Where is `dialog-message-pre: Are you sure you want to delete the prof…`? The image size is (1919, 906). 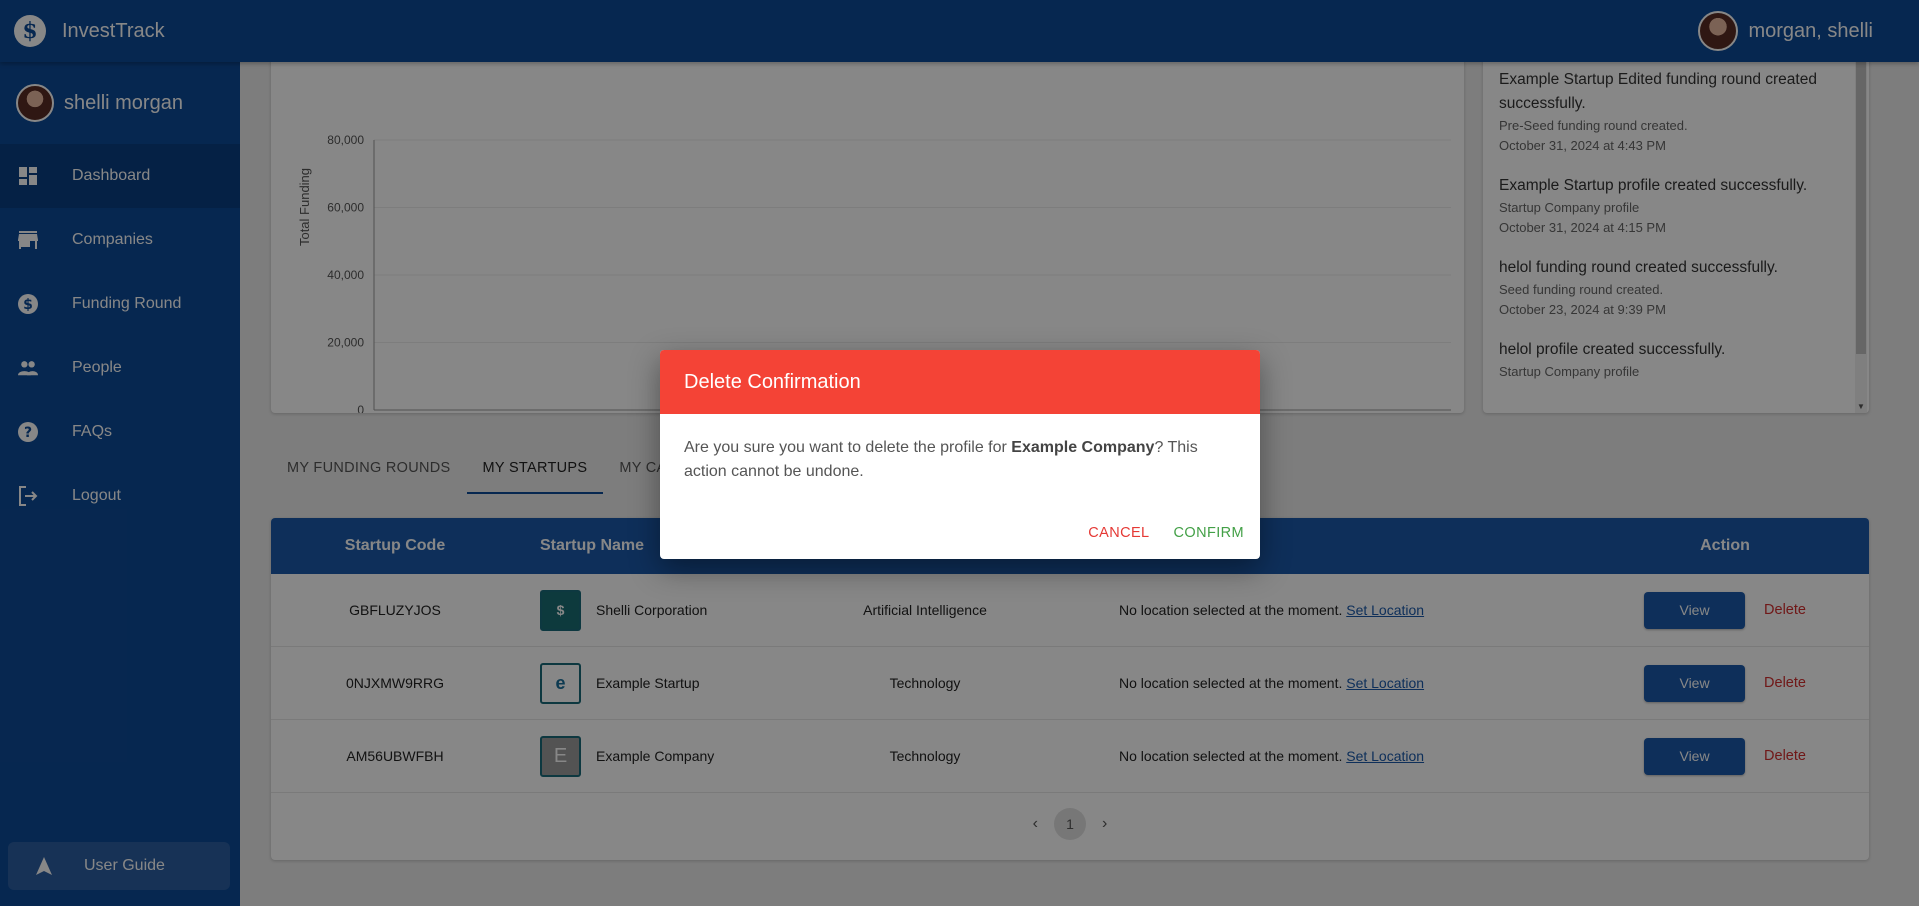 dialog-message-pre: Are you sure you want to delete the prof… is located at coordinates (848, 447).